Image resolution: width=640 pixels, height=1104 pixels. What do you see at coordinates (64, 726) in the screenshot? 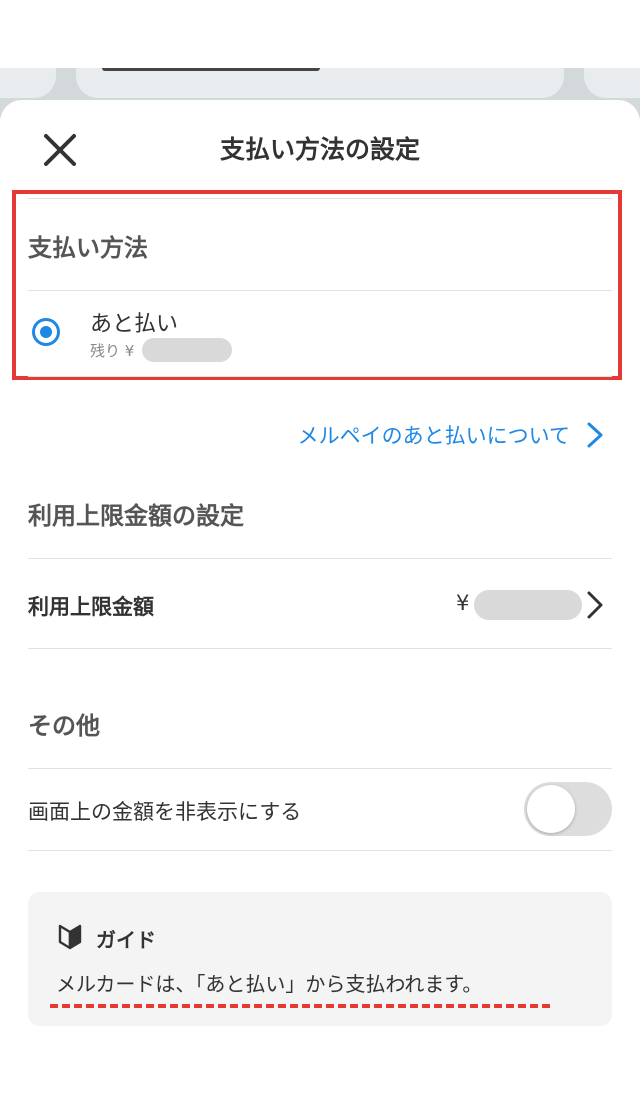
I see `other-section-title: その他` at bounding box center [64, 726].